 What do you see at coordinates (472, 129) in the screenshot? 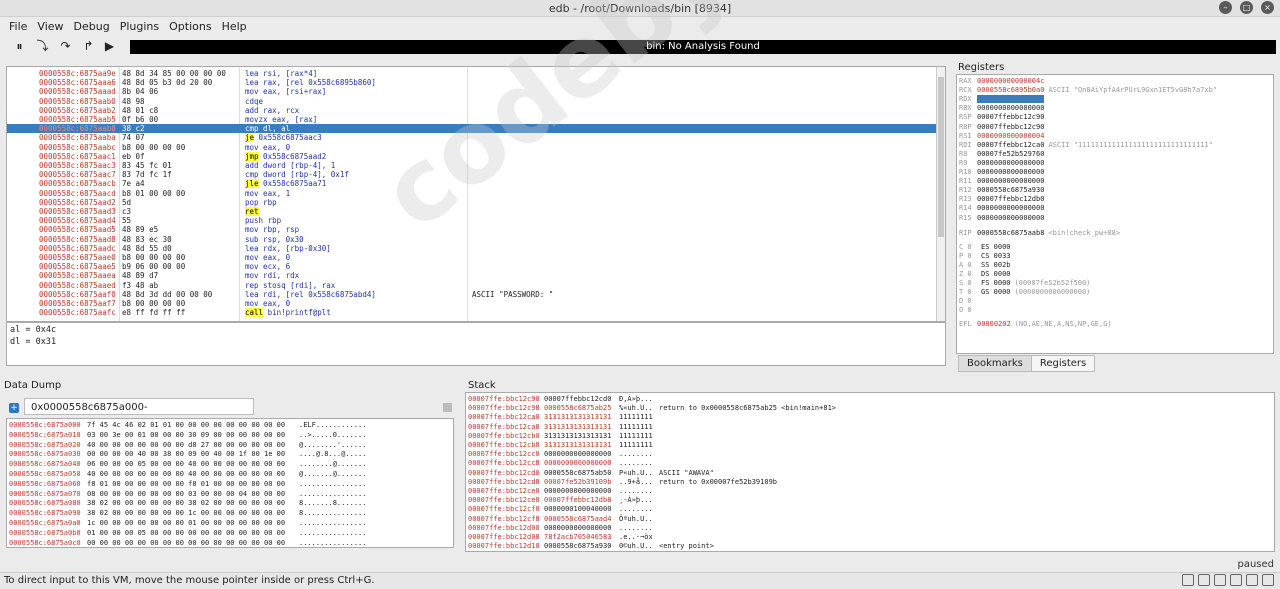
I see `disasm-row: 0000558c:6875aab8 38 c2 cmp dl, al` at bounding box center [472, 129].